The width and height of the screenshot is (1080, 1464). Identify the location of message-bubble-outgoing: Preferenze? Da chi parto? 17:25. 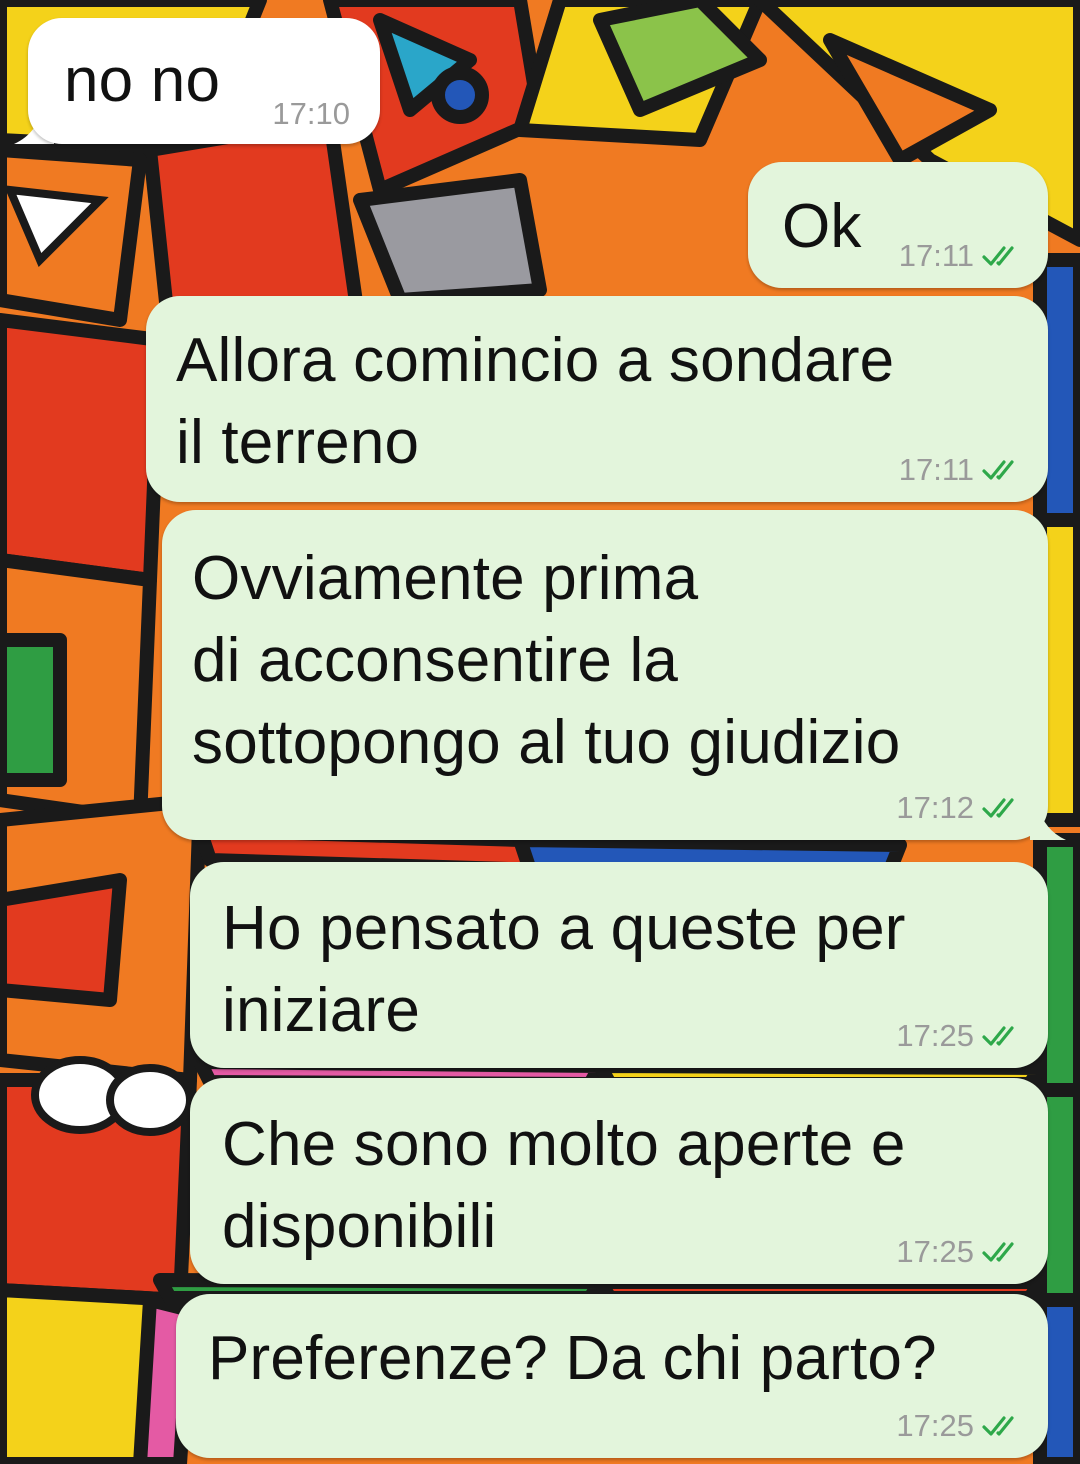
(612, 1376).